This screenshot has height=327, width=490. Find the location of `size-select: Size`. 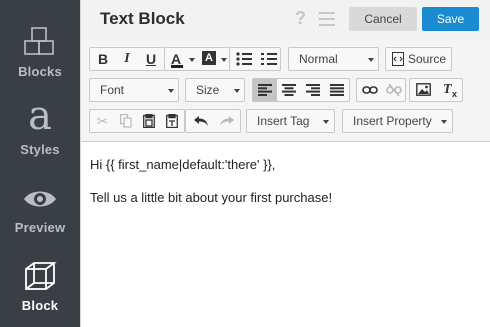

size-select: Size is located at coordinates (215, 90).